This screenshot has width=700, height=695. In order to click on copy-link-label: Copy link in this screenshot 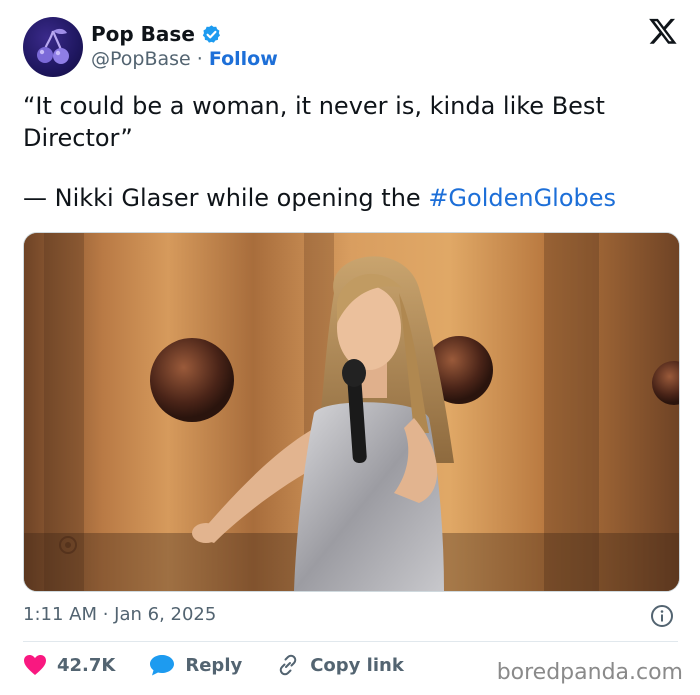, I will do `click(357, 665)`.